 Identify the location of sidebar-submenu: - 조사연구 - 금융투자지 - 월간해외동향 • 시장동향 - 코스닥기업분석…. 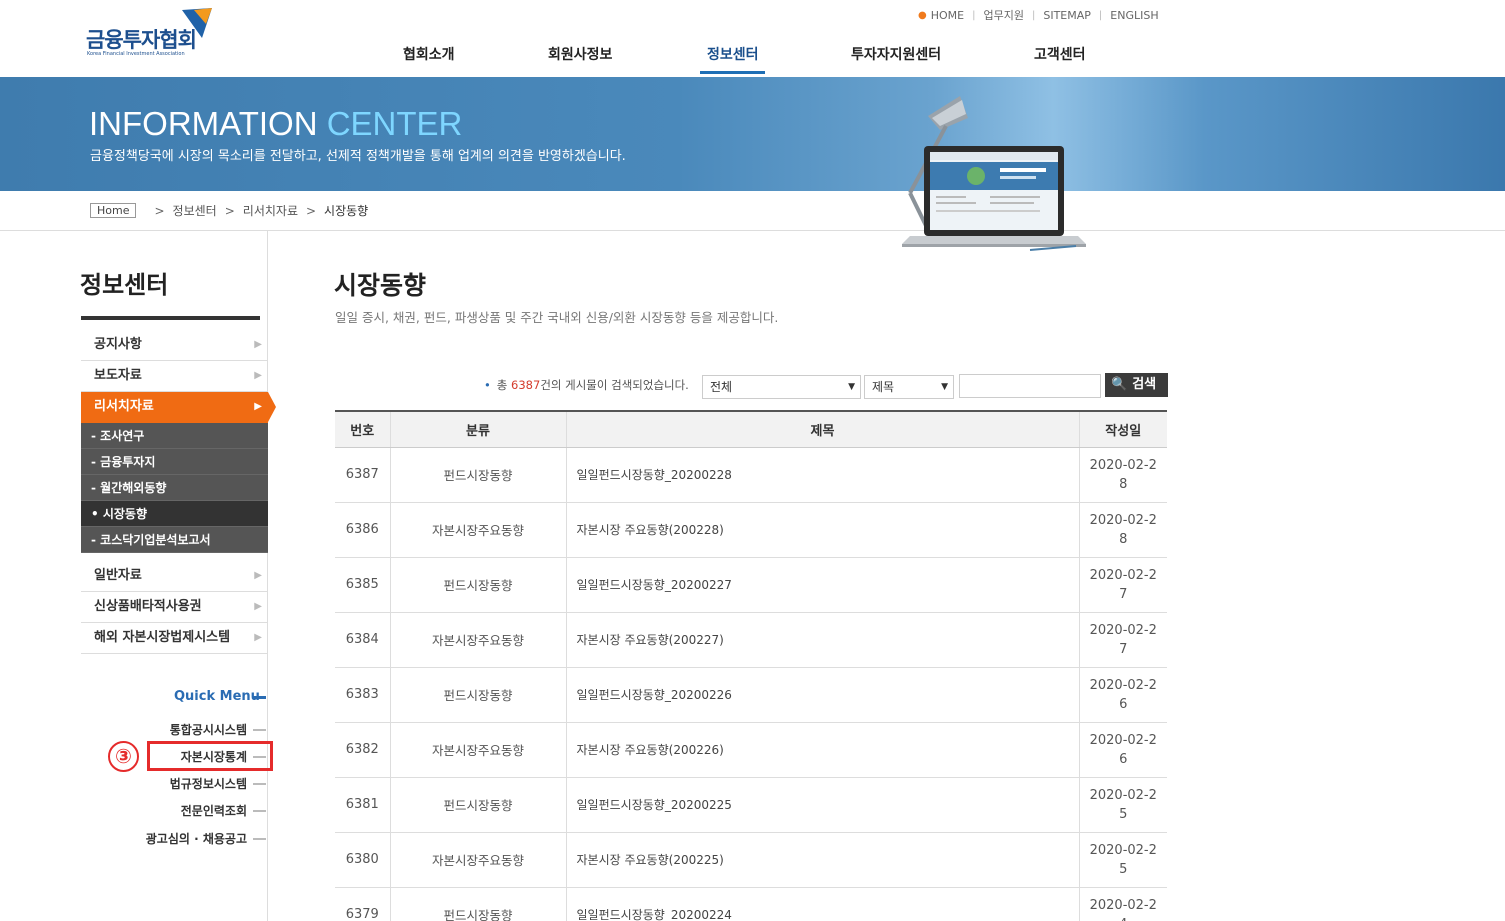
(174, 488).